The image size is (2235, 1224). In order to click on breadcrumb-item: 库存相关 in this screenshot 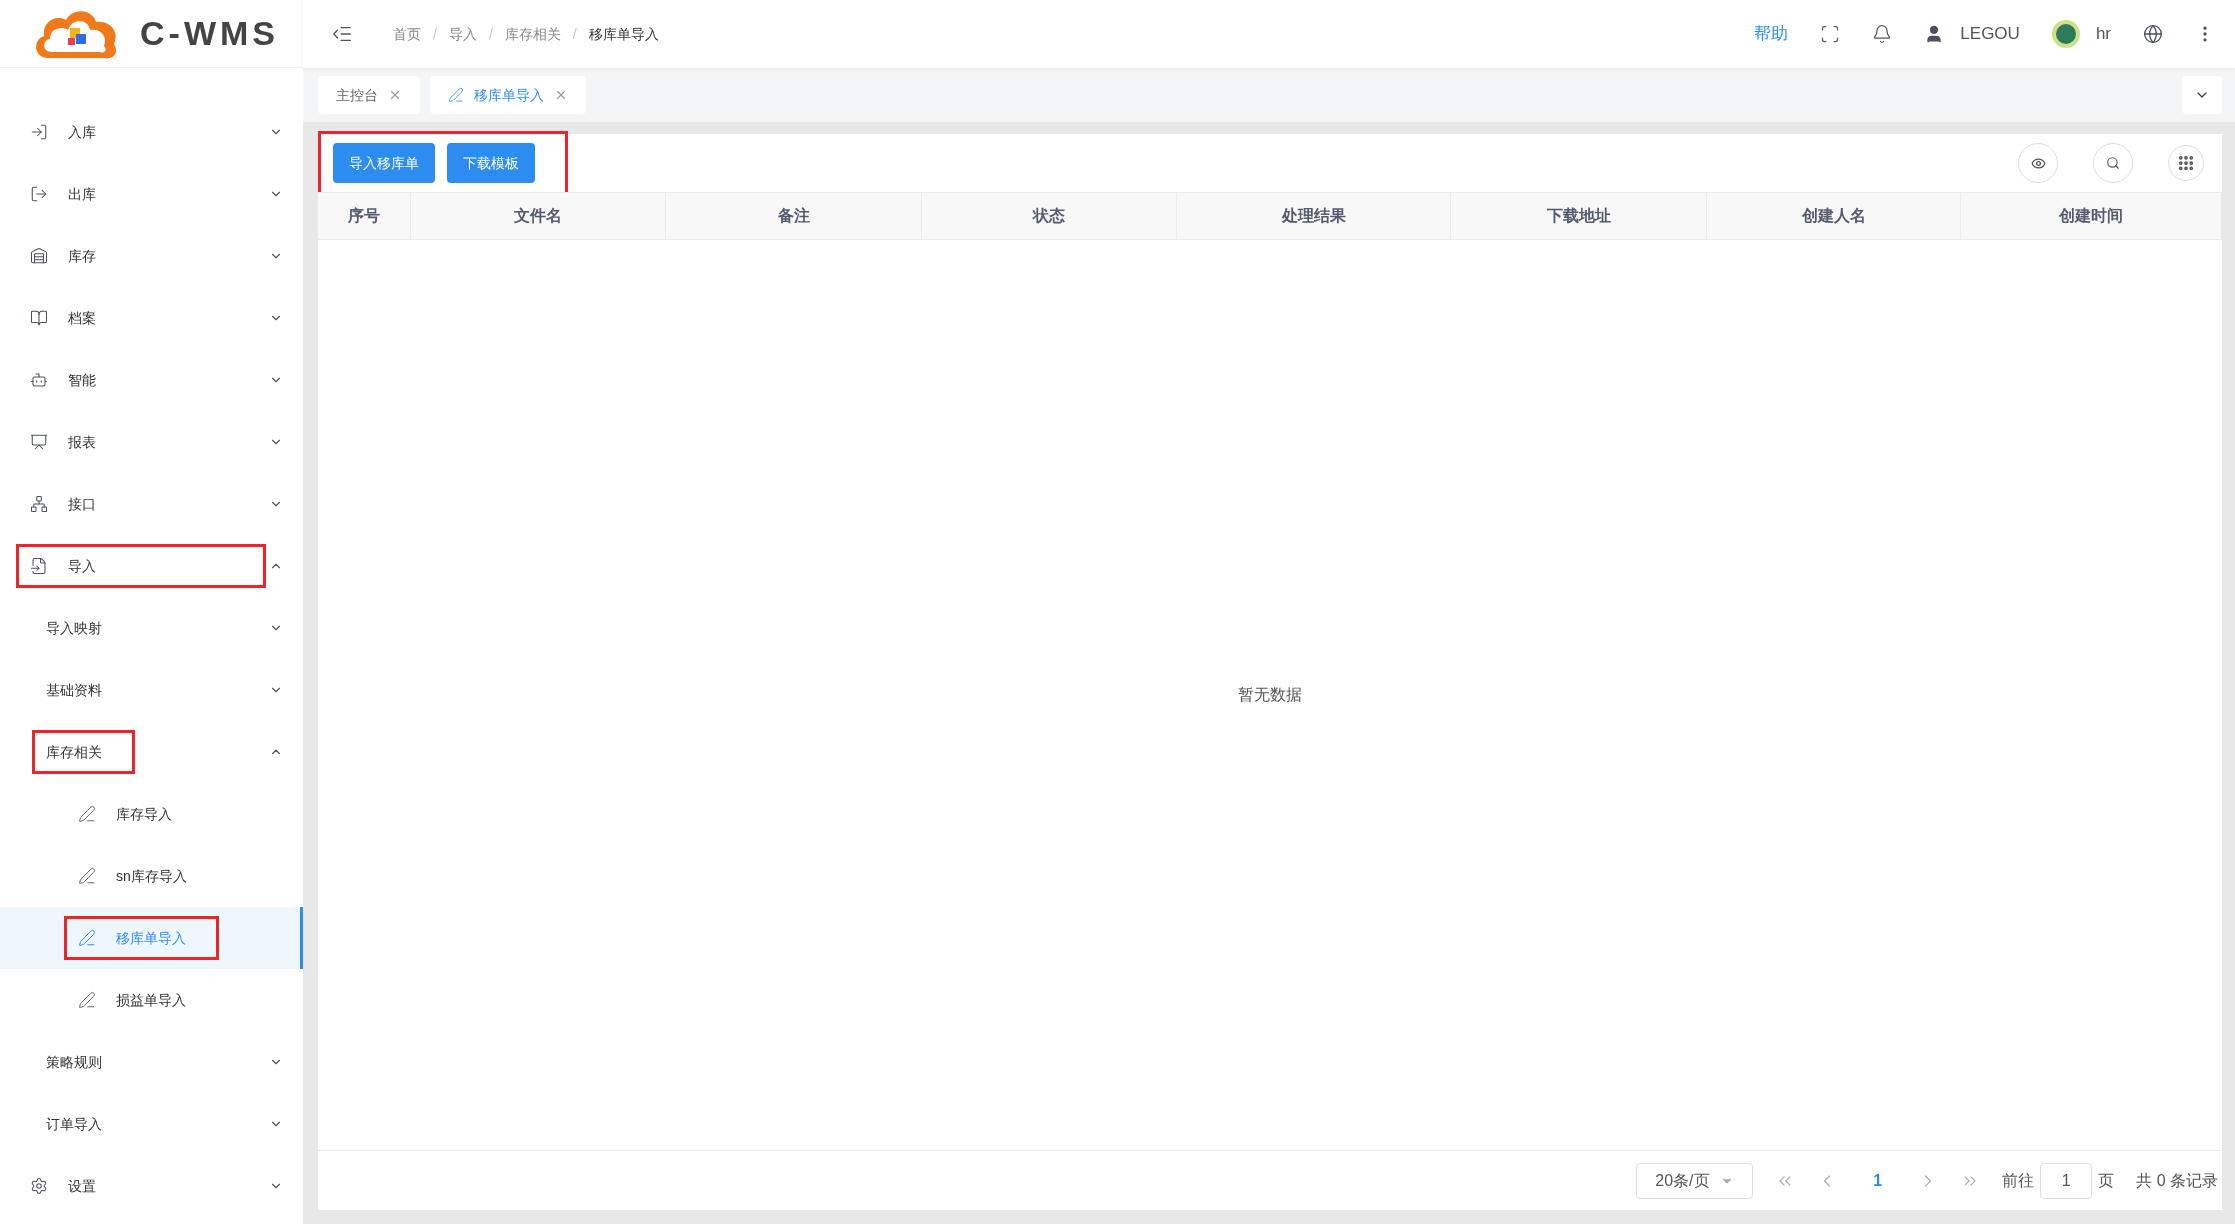, I will do `click(532, 34)`.